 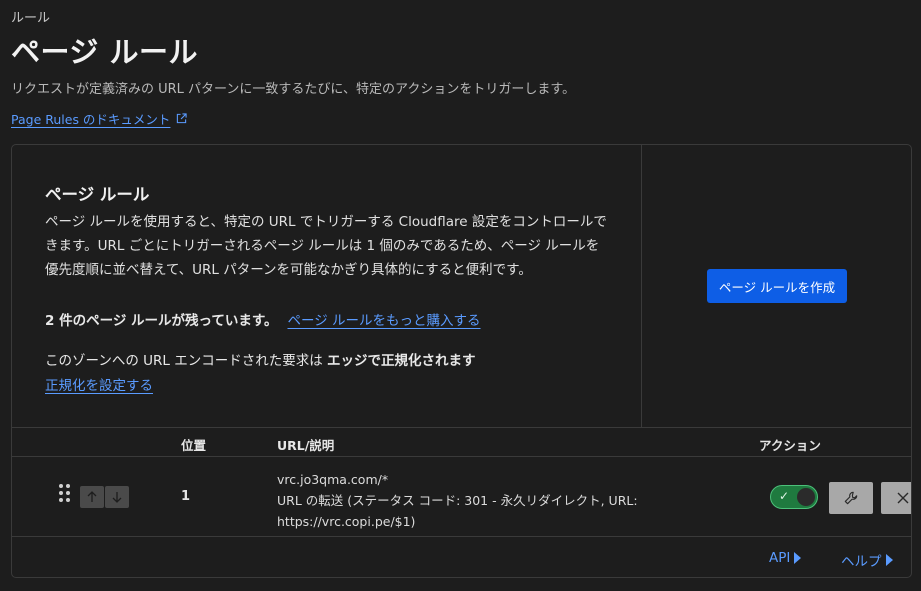 I want to click on help-link: ヘルプ, so click(x=867, y=560).